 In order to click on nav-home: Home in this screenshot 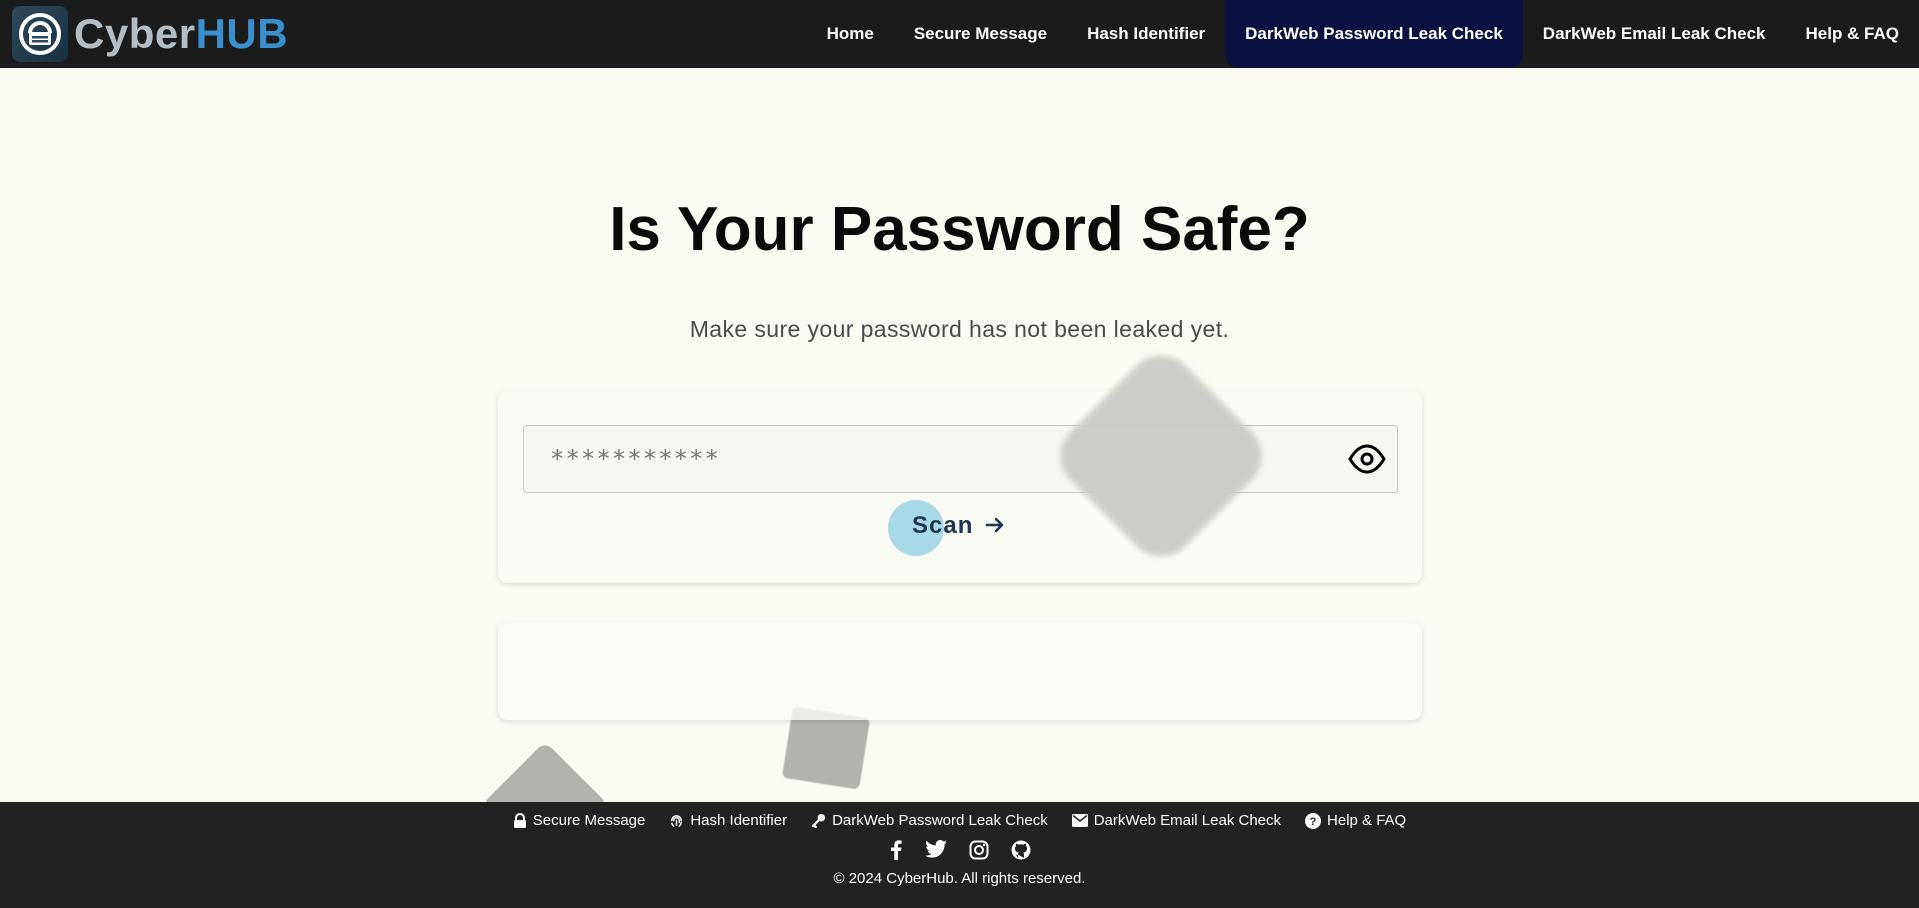, I will do `click(850, 34)`.